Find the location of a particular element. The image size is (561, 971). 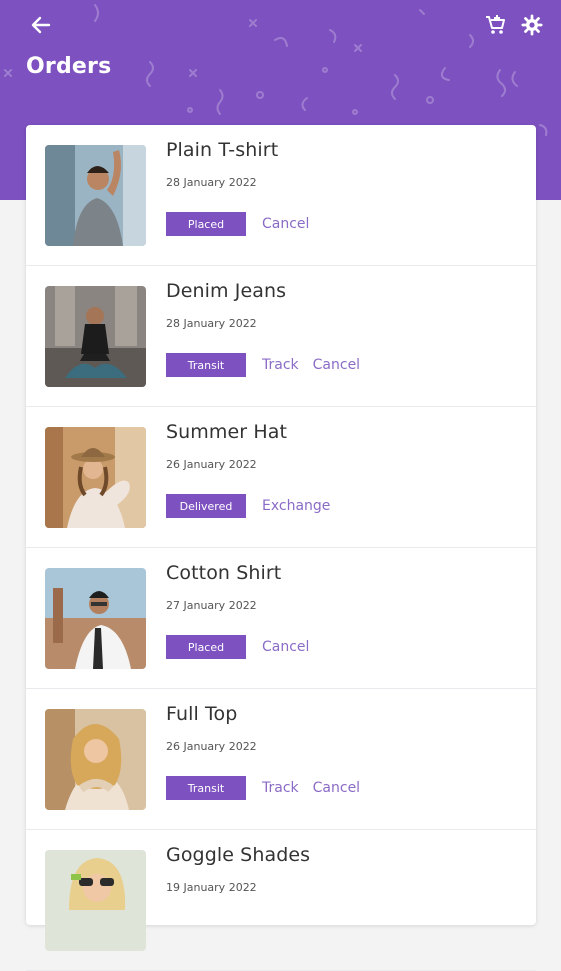

gear-icon is located at coordinates (532, 25).